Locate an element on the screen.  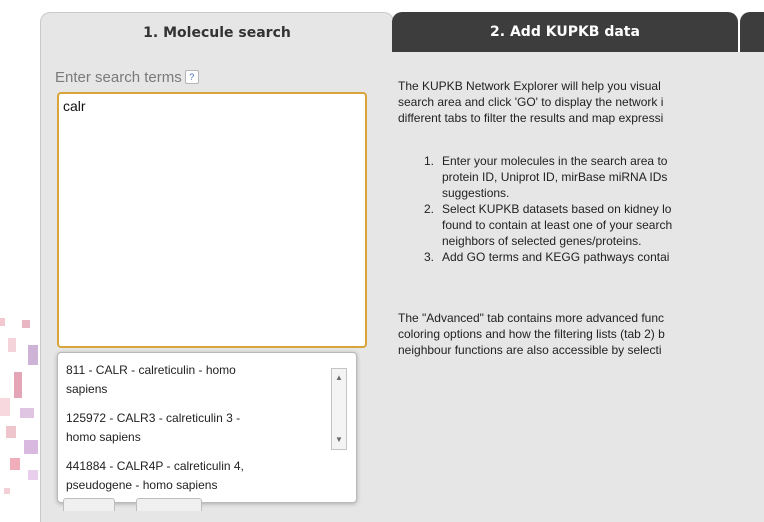
suggestion-line: 811 - CALR - calreticulin - homo is located at coordinates (151, 370).